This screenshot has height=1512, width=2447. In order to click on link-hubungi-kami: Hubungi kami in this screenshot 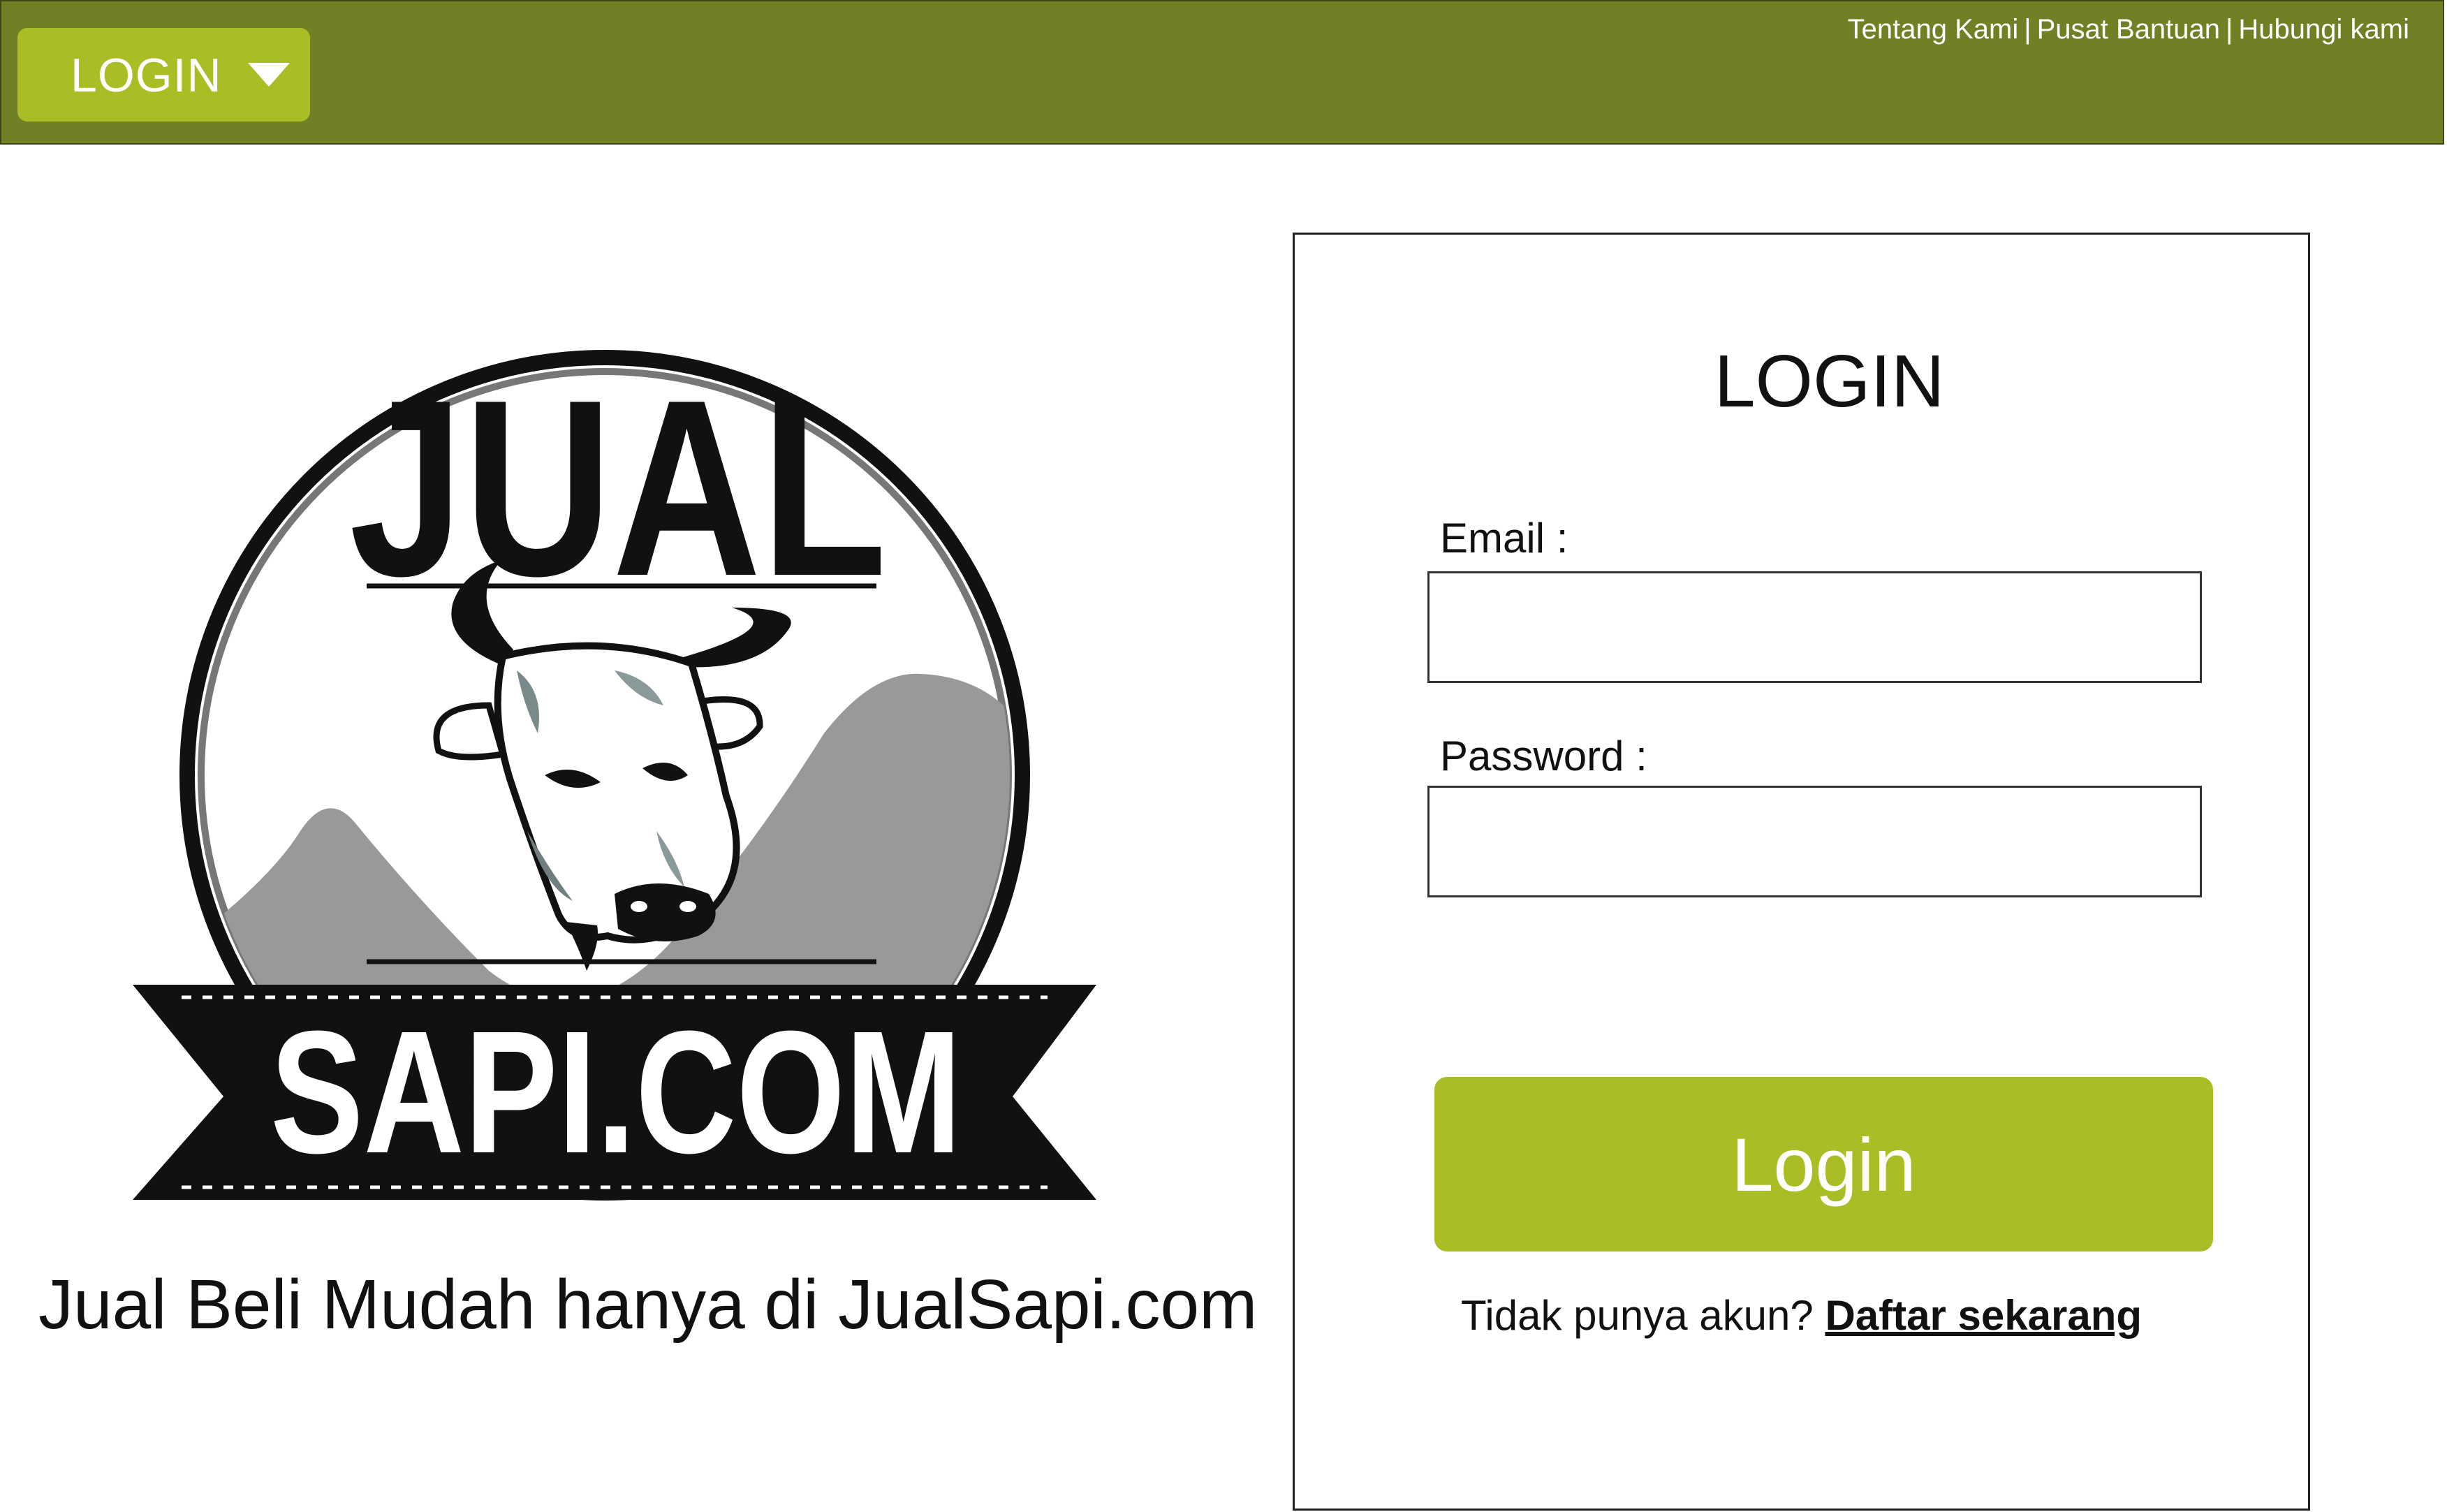, I will do `click(2323, 30)`.